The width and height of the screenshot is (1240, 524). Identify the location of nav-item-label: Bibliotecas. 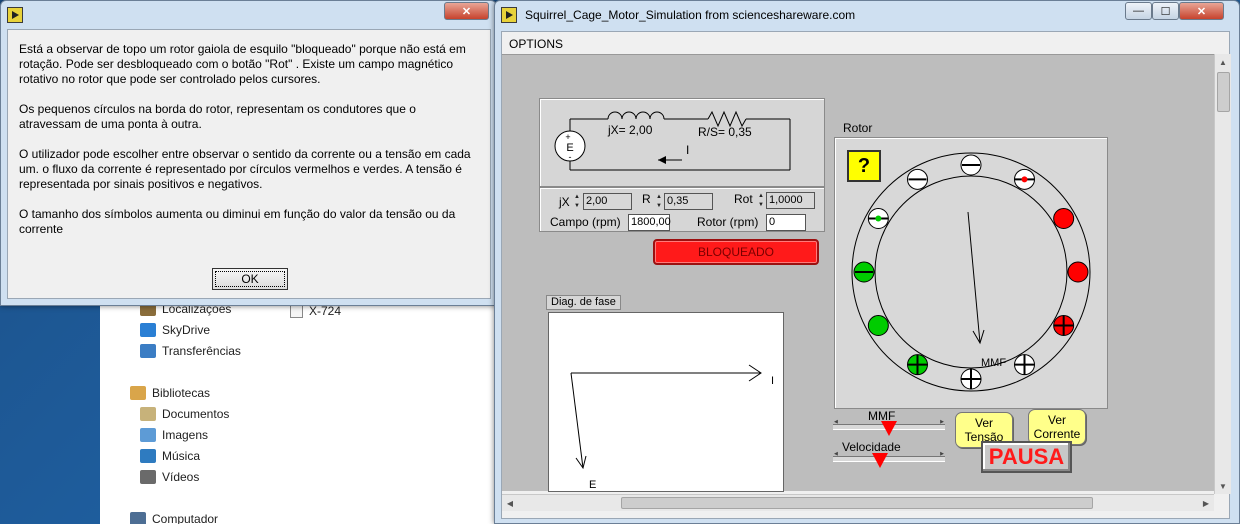
(181, 393).